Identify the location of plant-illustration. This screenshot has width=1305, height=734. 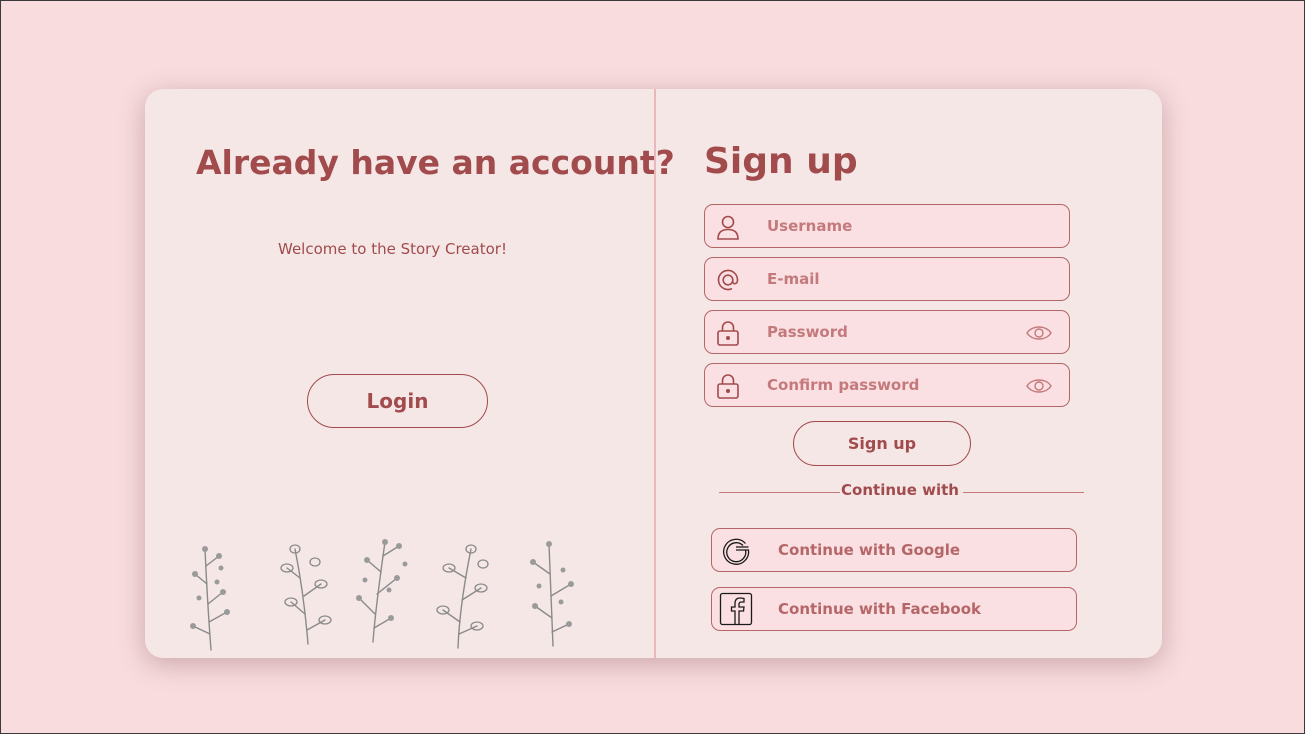
(382, 595).